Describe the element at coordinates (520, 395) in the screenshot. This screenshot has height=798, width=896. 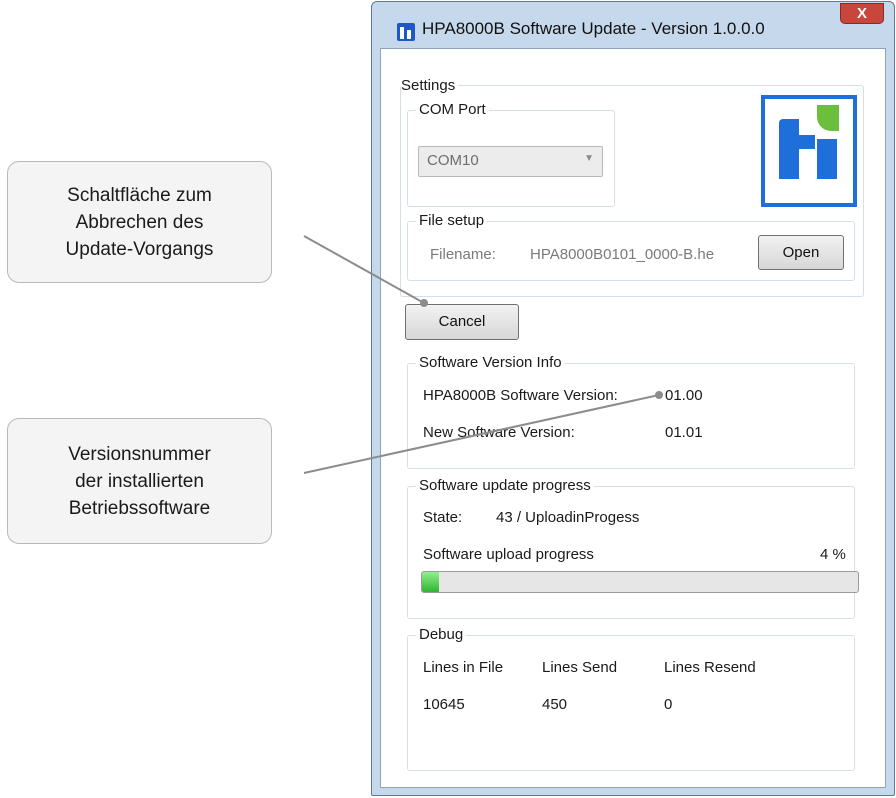
I see `installed-version-label: HPA8000B Software Version:` at that location.